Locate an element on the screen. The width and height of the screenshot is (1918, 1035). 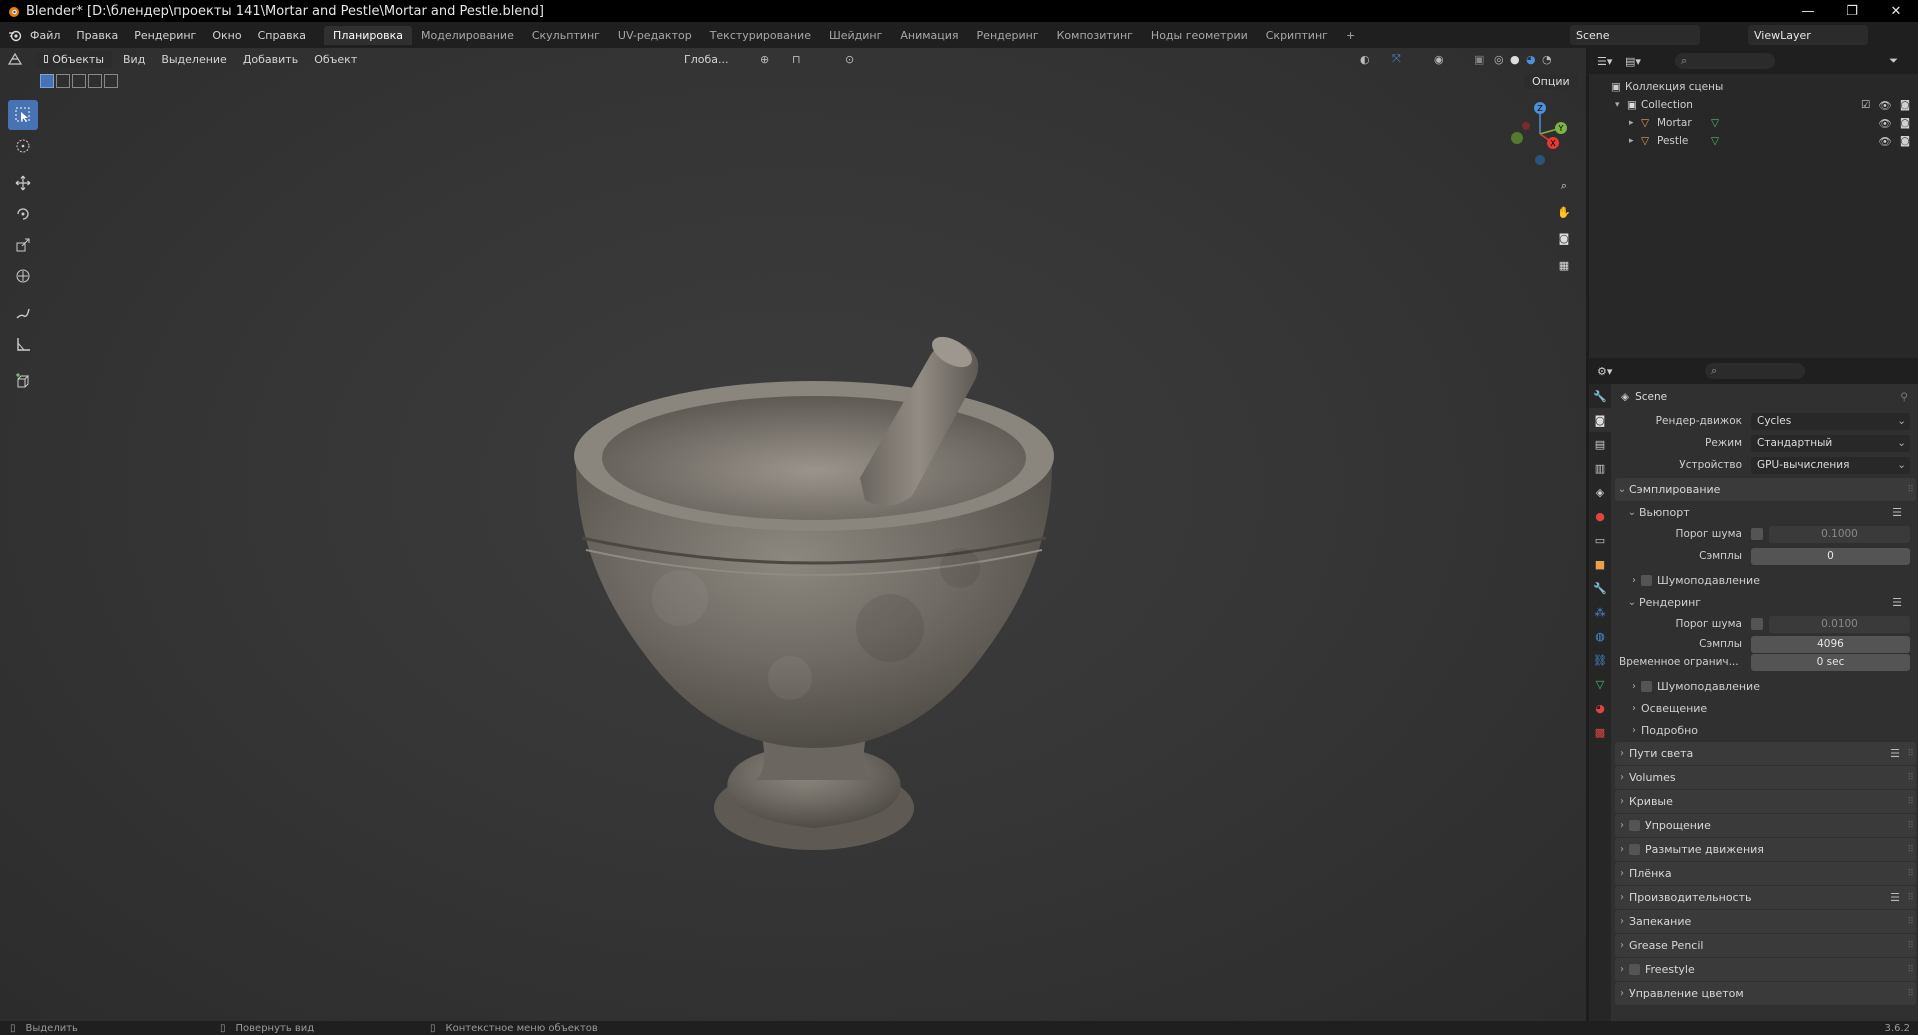
lighting-subpanel: › Освещение is located at coordinates (1766, 708).